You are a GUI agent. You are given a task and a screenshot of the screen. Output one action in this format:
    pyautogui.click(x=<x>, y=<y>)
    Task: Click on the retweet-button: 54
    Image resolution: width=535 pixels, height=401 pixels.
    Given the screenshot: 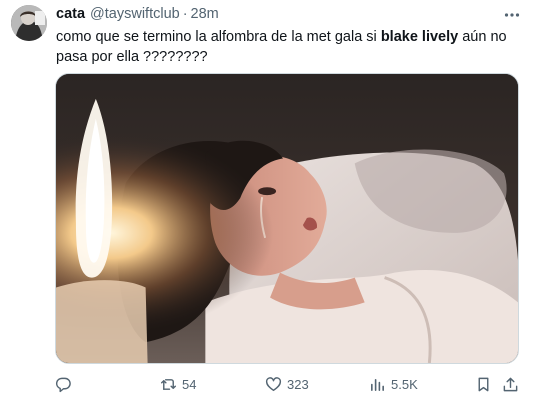 What is the action you would take?
    pyautogui.click(x=178, y=384)
    